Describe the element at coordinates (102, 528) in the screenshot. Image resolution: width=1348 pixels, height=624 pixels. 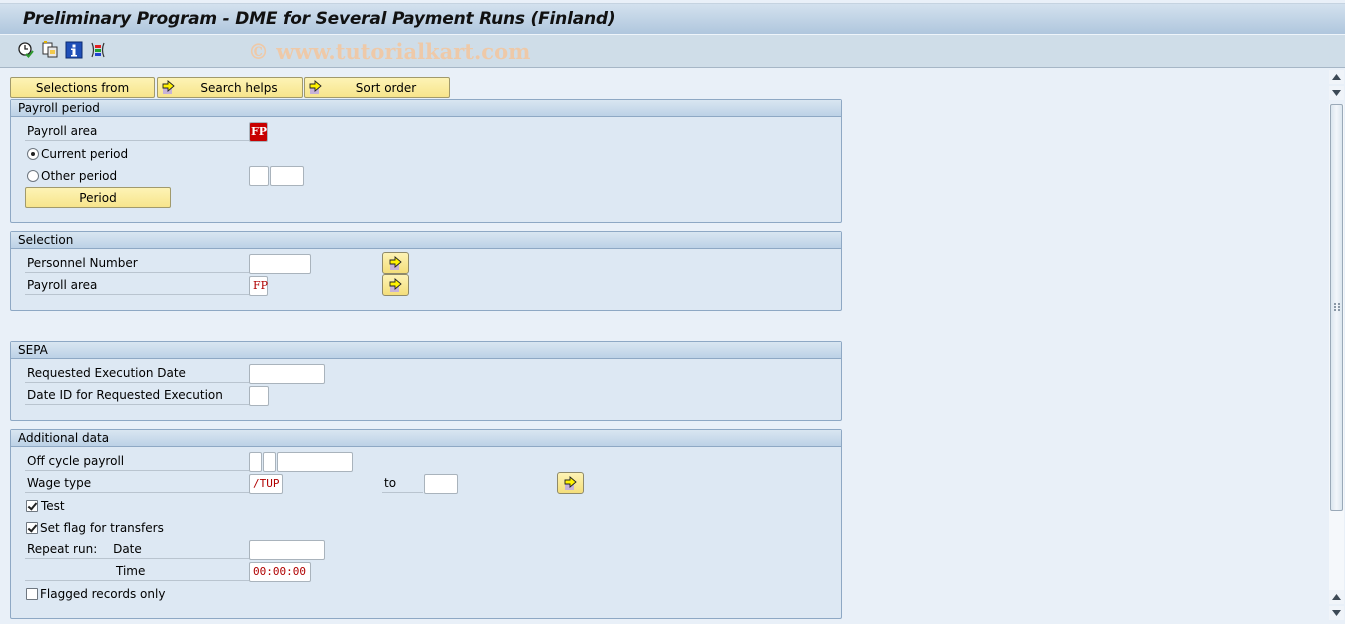
I see `set-flag-label: Set flag for transfers` at that location.